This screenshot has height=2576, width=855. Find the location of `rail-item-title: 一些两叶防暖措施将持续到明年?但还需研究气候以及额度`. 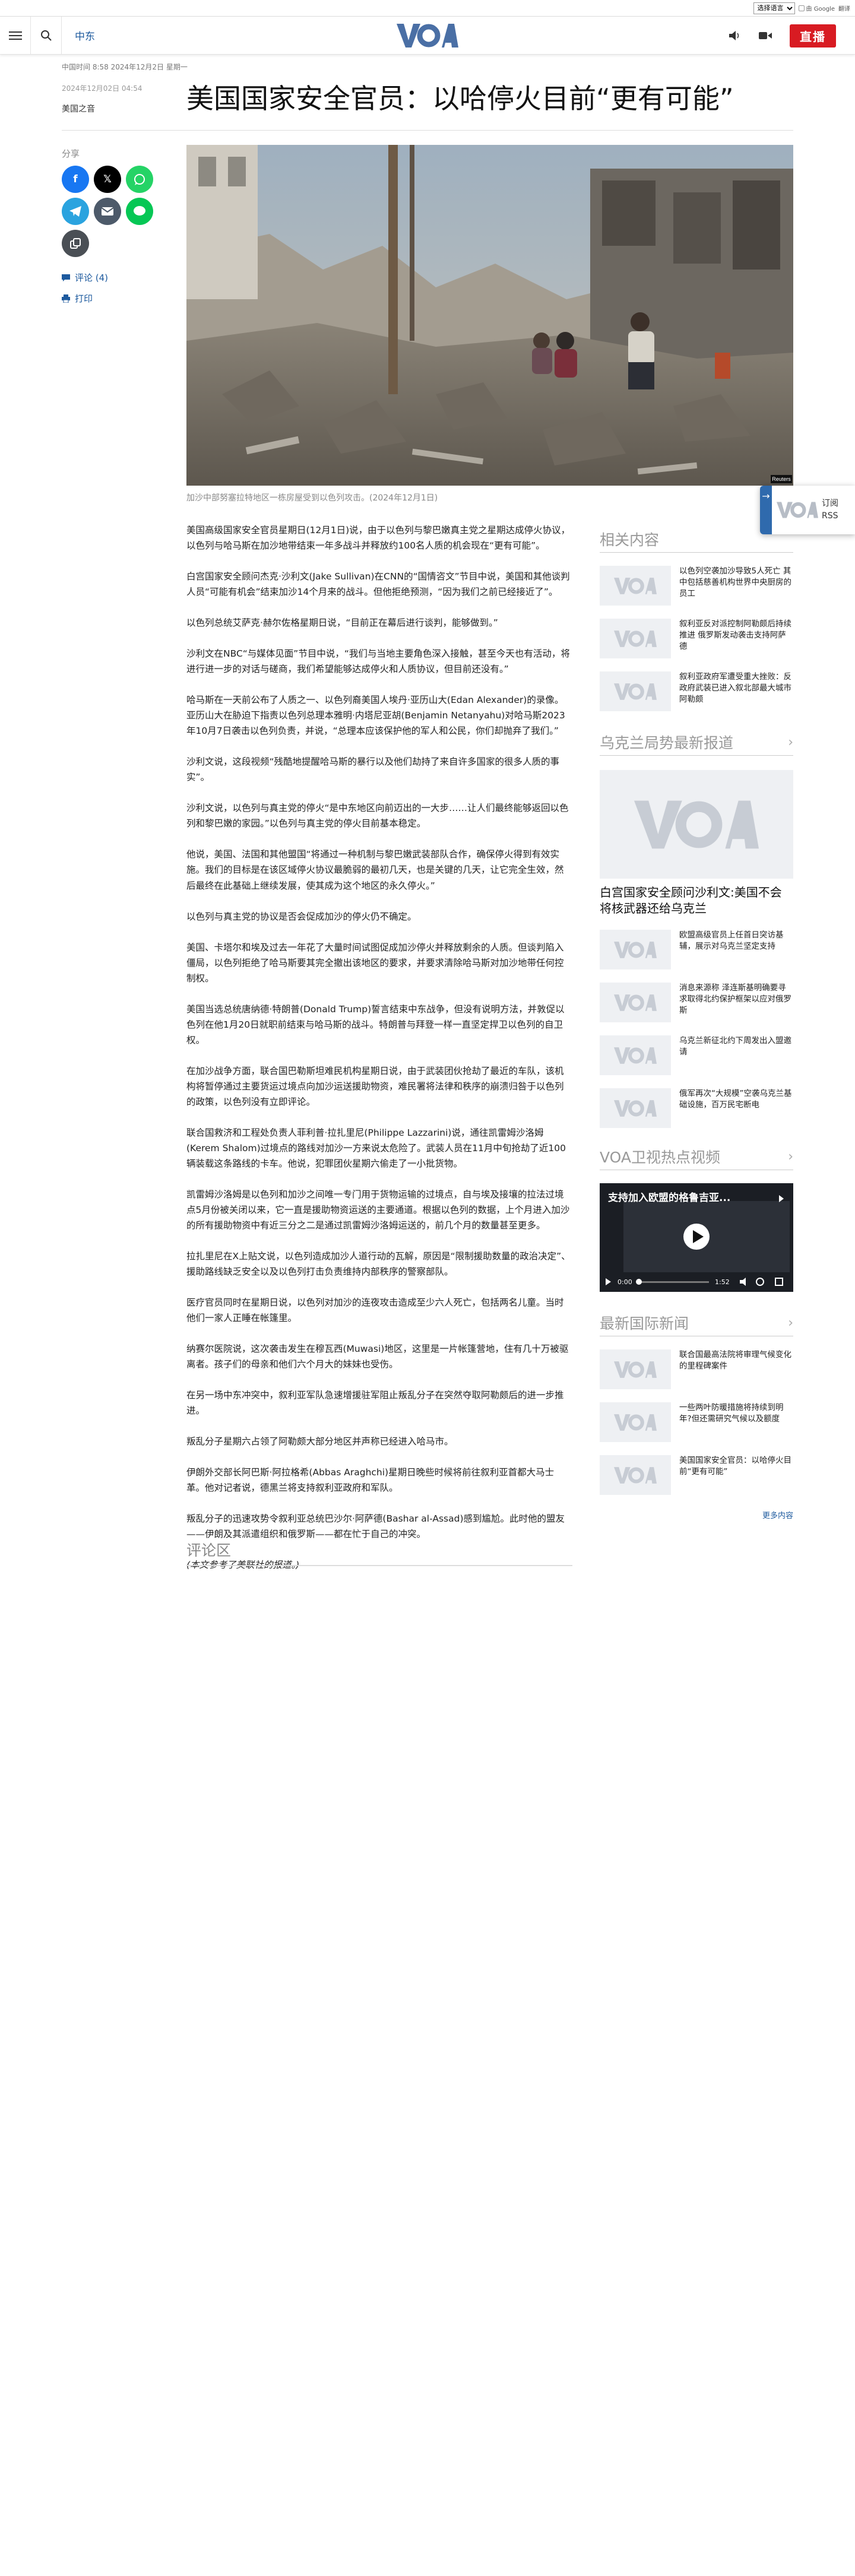

rail-item-title: 一些两叶防暖措施将持续到明年?但还需研究气候以及额度 is located at coordinates (736, 1422).